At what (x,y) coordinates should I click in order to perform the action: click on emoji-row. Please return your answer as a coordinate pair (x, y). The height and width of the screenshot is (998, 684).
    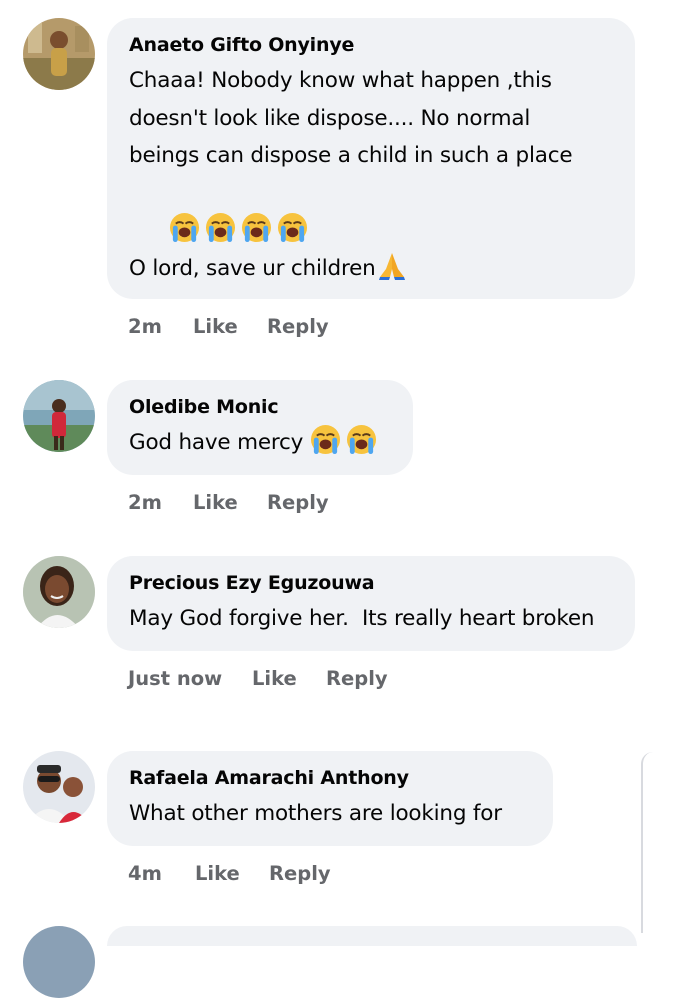
    Looking at the image, I should click on (371, 209).